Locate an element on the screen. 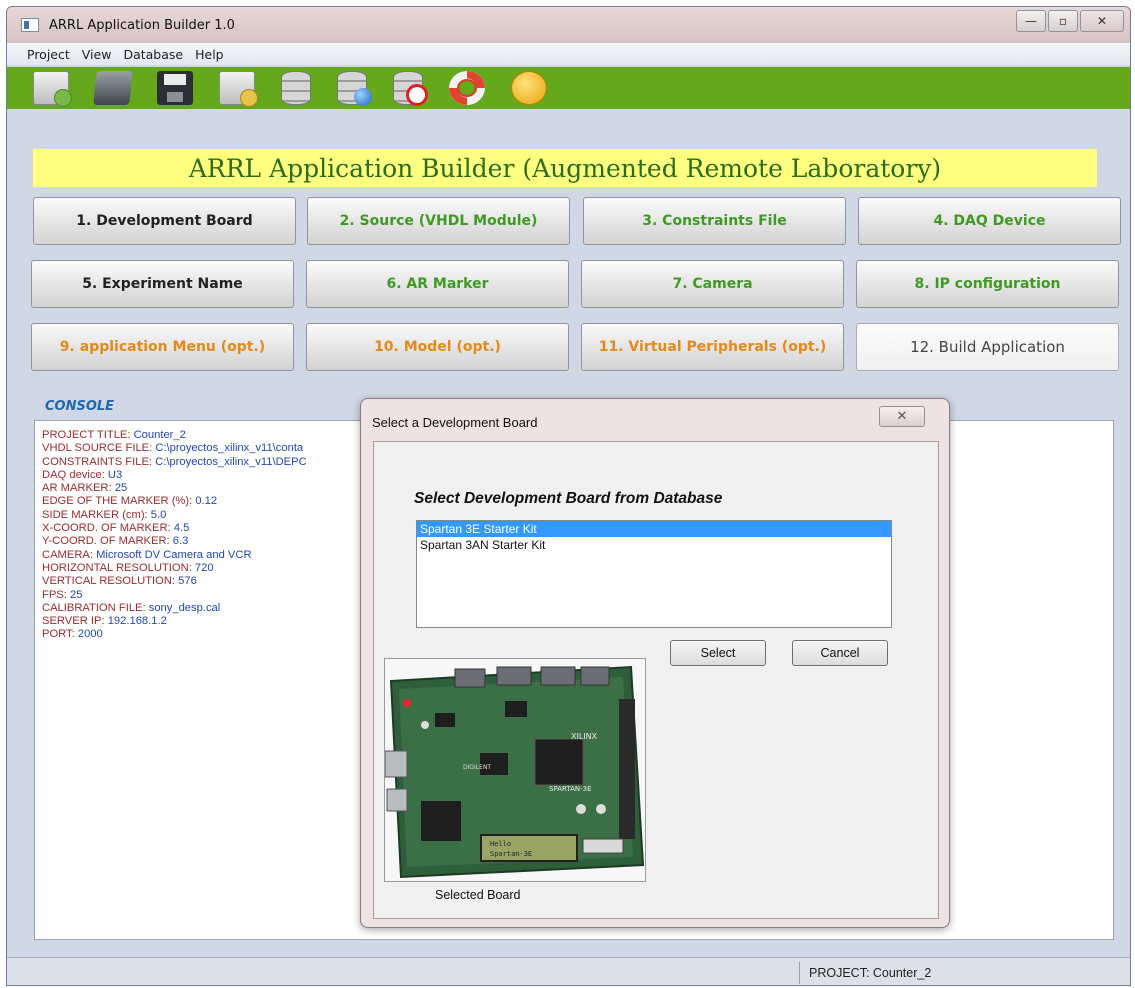  svg-text: SPARTAN-3E is located at coordinates (570, 789).